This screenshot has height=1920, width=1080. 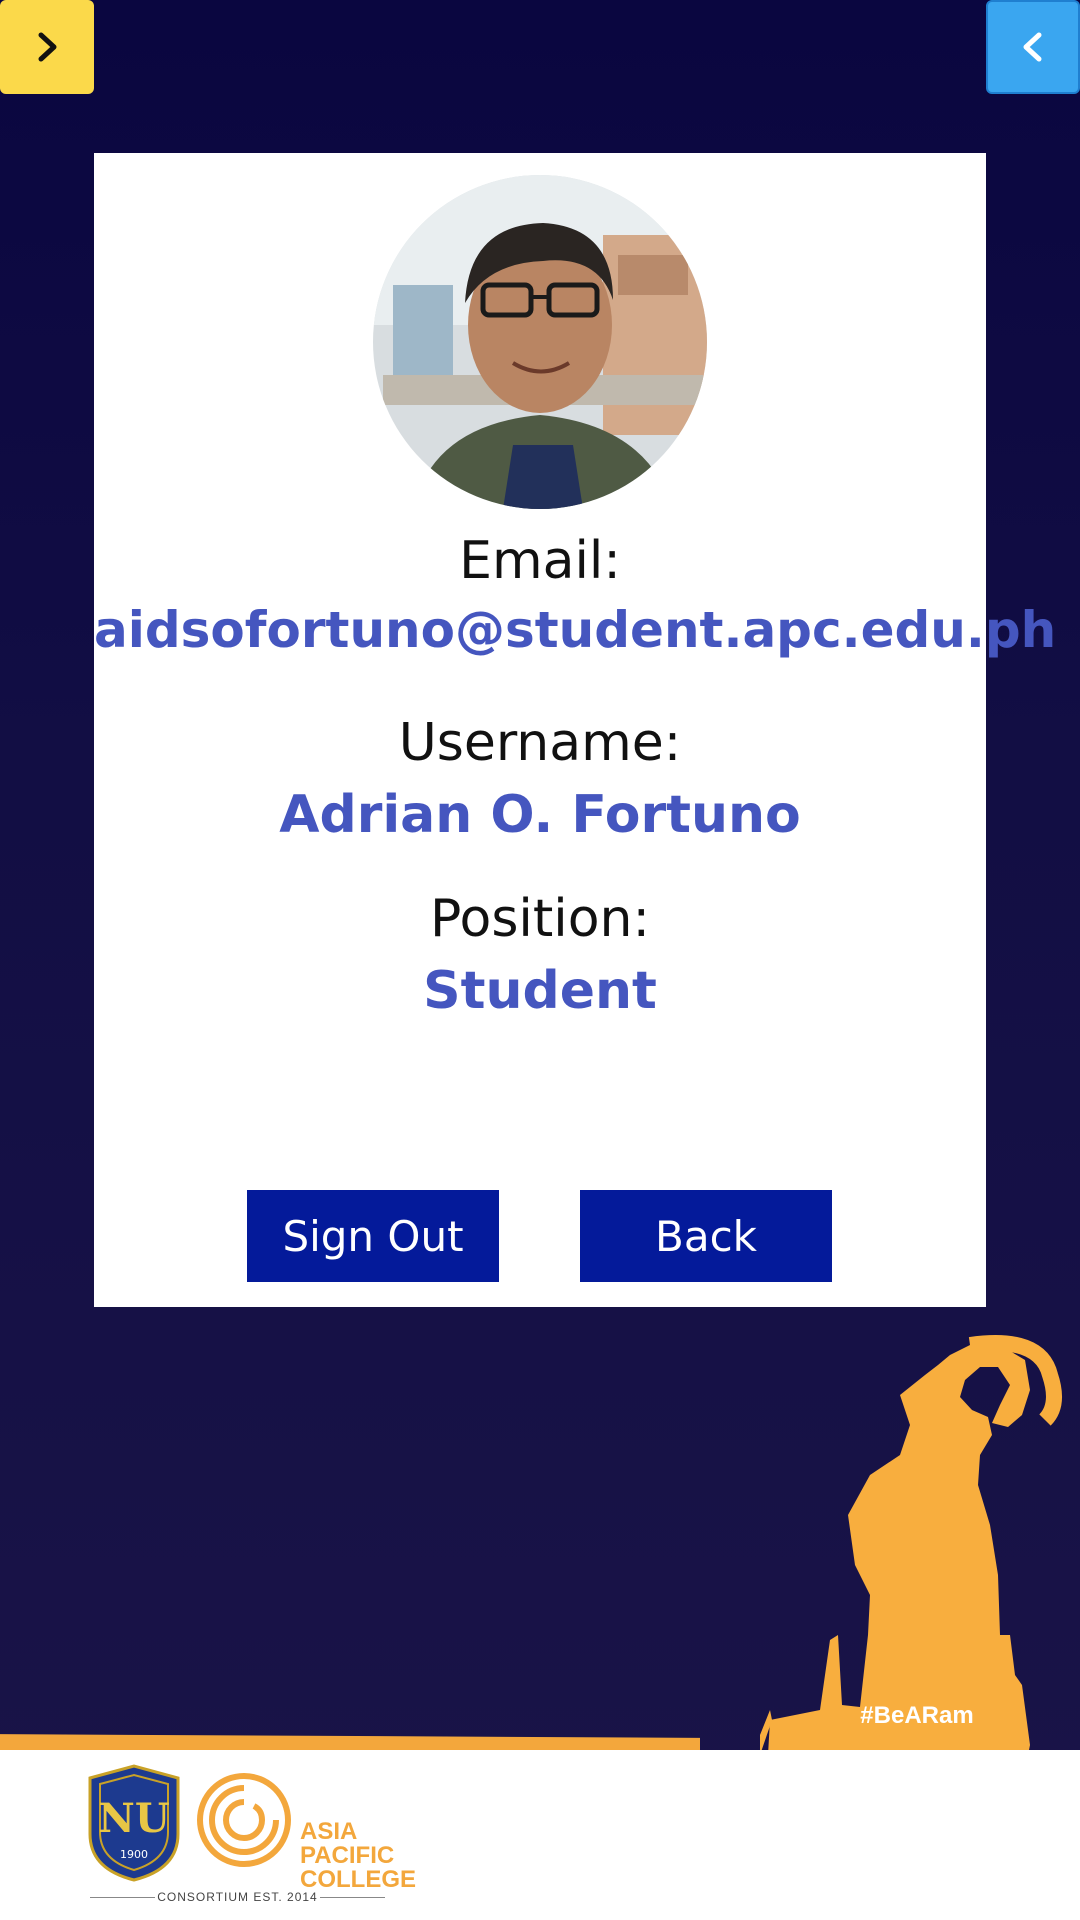 I want to click on back-nav-button, so click(x=1033, y=47).